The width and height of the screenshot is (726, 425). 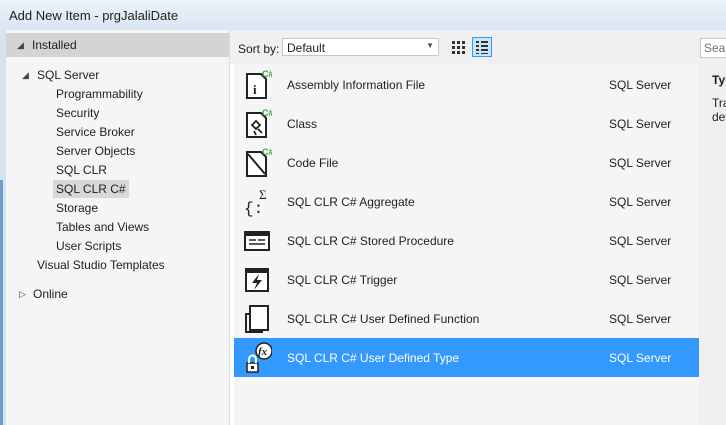 I want to click on user-defined-function-icon, so click(x=257, y=319).